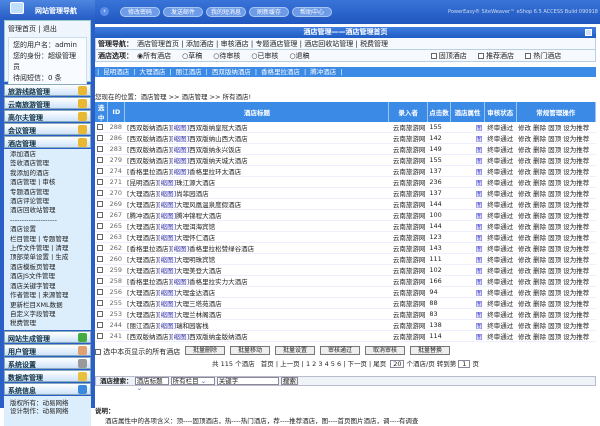 The width and height of the screenshot is (600, 426). I want to click on hotel-title: 大理兰林阁酒店, so click(199, 315).